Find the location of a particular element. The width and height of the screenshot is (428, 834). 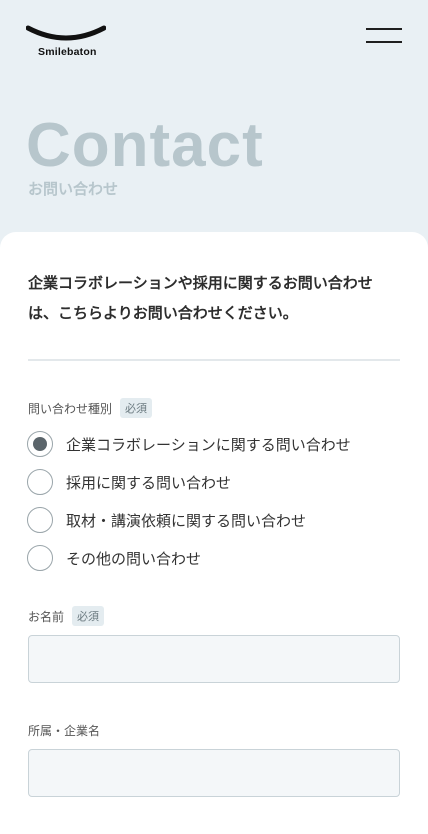

company-label: 所属・企業名 is located at coordinates (64, 731).